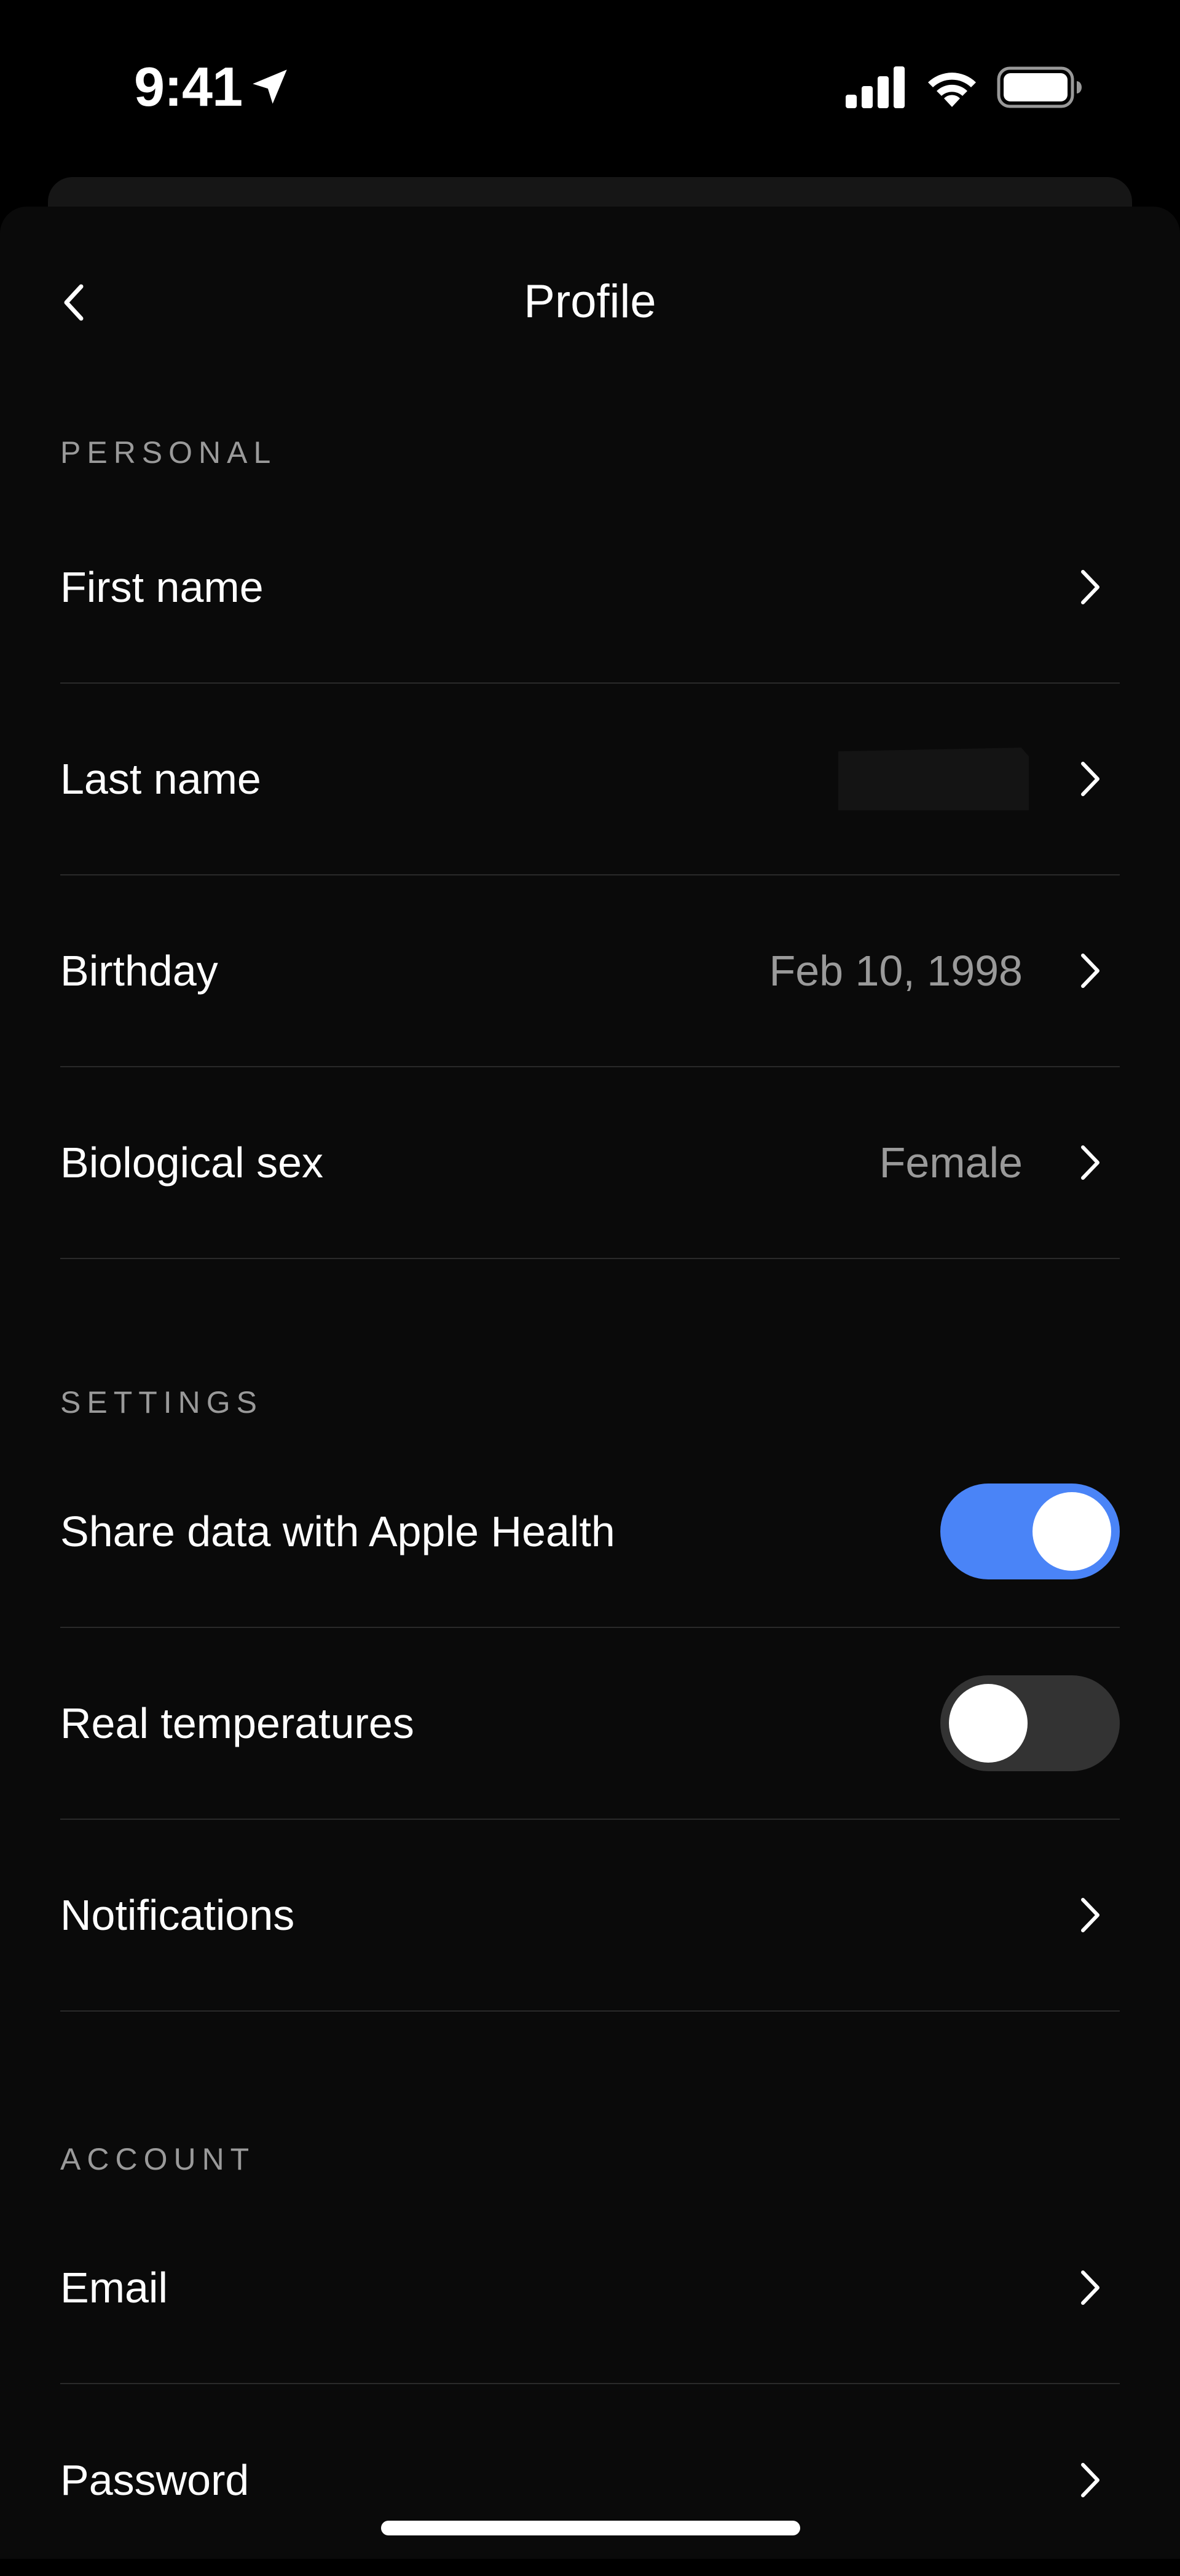 The height and width of the screenshot is (2576, 1180). I want to click on row-share-apple-health: Share data with Apple Health, so click(590, 1532).